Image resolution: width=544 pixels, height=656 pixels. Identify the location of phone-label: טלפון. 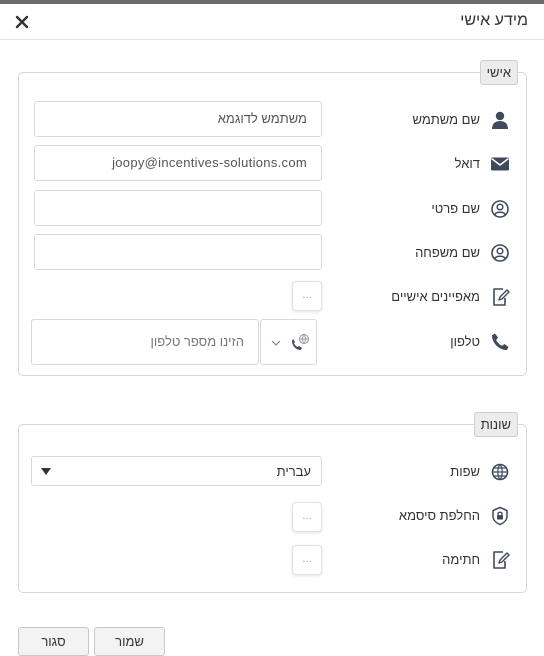
(465, 341).